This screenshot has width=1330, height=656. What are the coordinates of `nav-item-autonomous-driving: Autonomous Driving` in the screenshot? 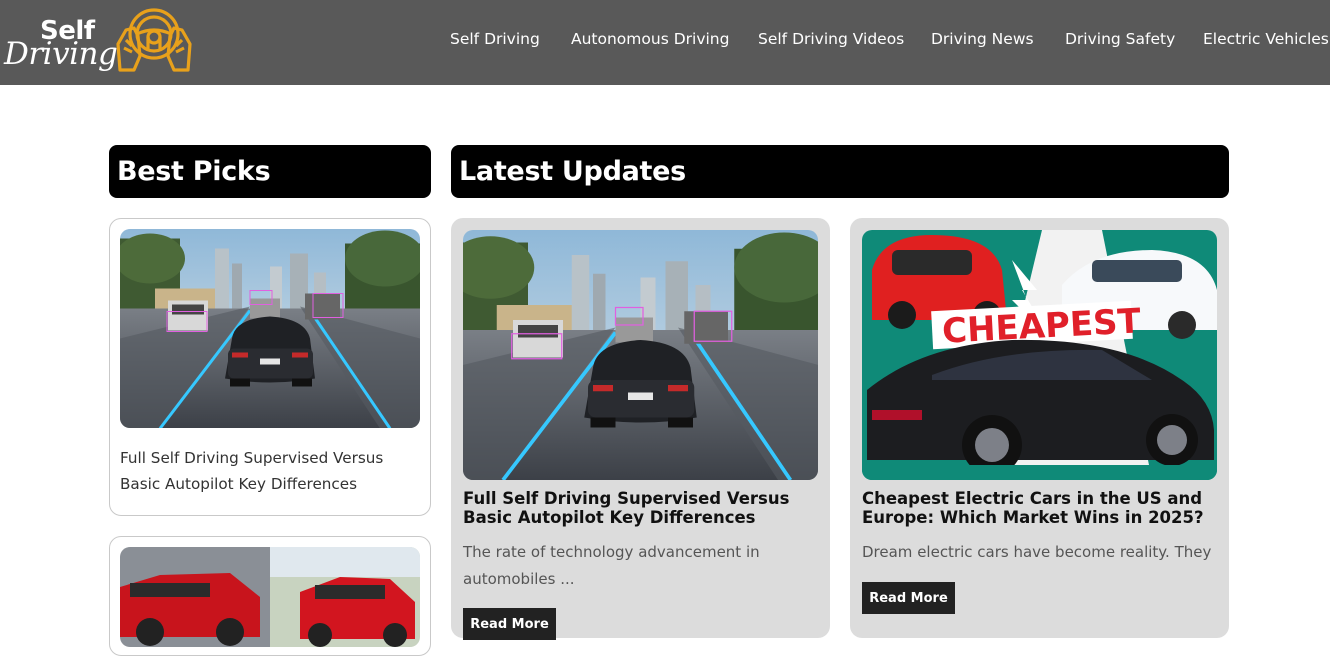 It's located at (650, 39).